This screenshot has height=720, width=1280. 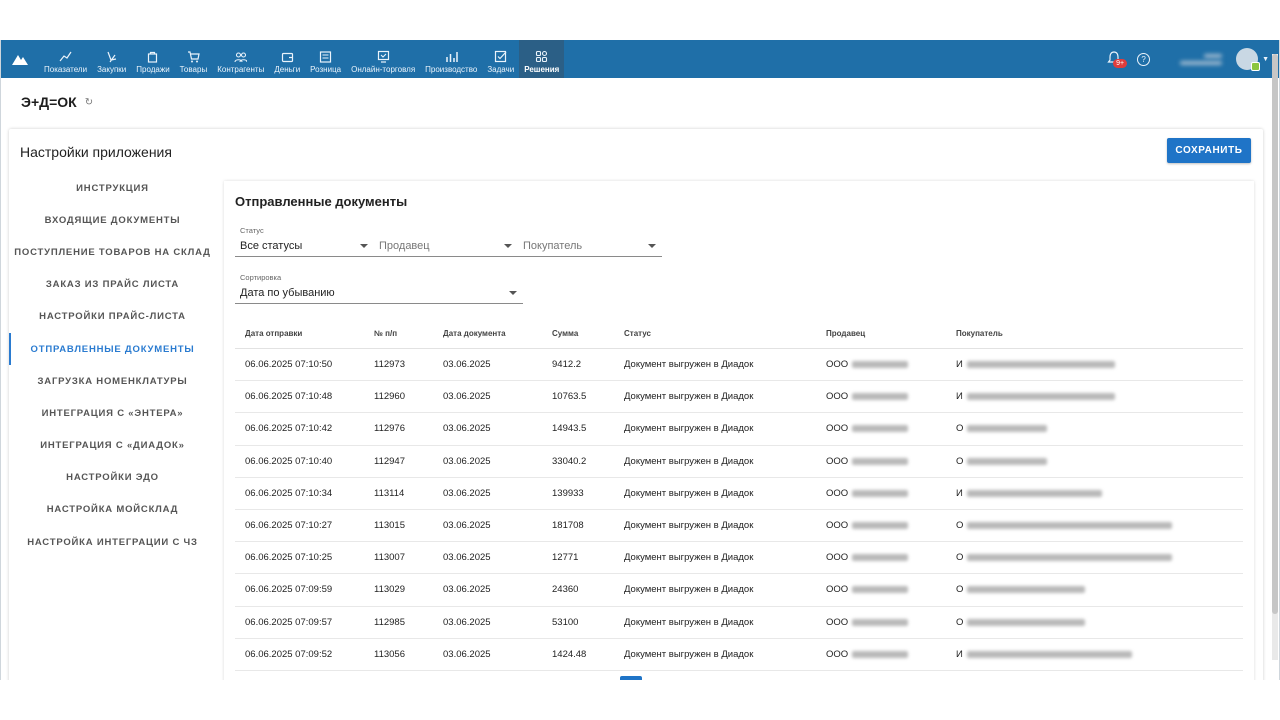 I want to click on sidebar-item-11: НАСТРОЙКА ИНТЕГРАЦИИ С ЧЗ, so click(x=112, y=542).